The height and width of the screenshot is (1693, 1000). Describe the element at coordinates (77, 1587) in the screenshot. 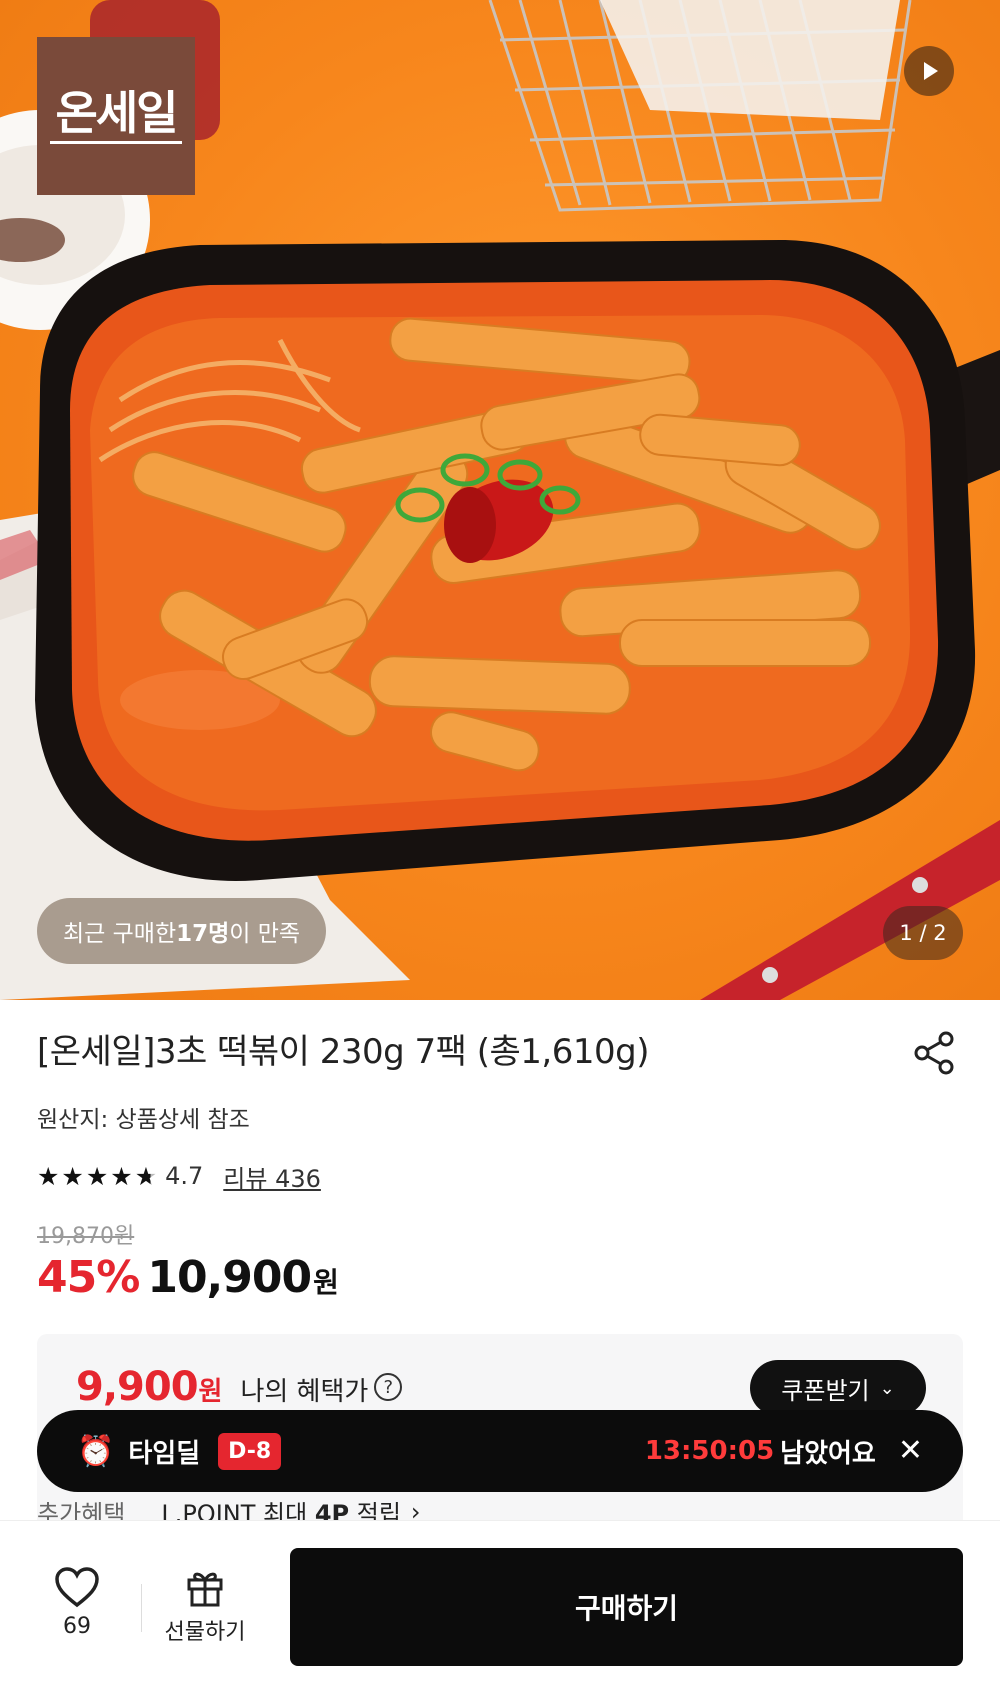

I see `heart-icon` at that location.